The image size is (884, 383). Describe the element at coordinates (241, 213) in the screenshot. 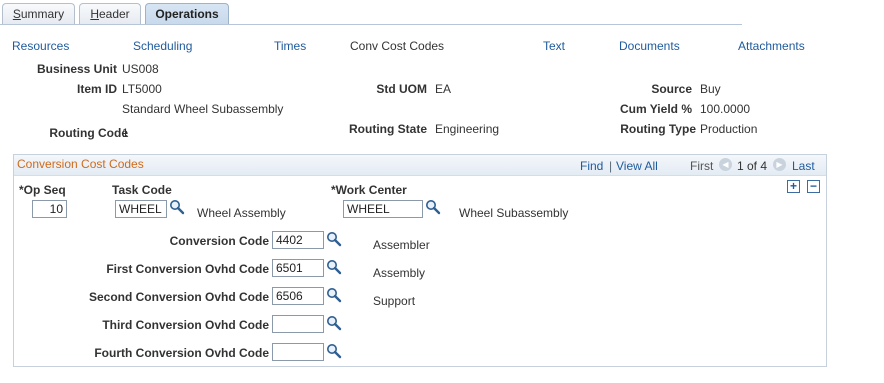

I see `task-code-description: Wheel Assembly` at that location.